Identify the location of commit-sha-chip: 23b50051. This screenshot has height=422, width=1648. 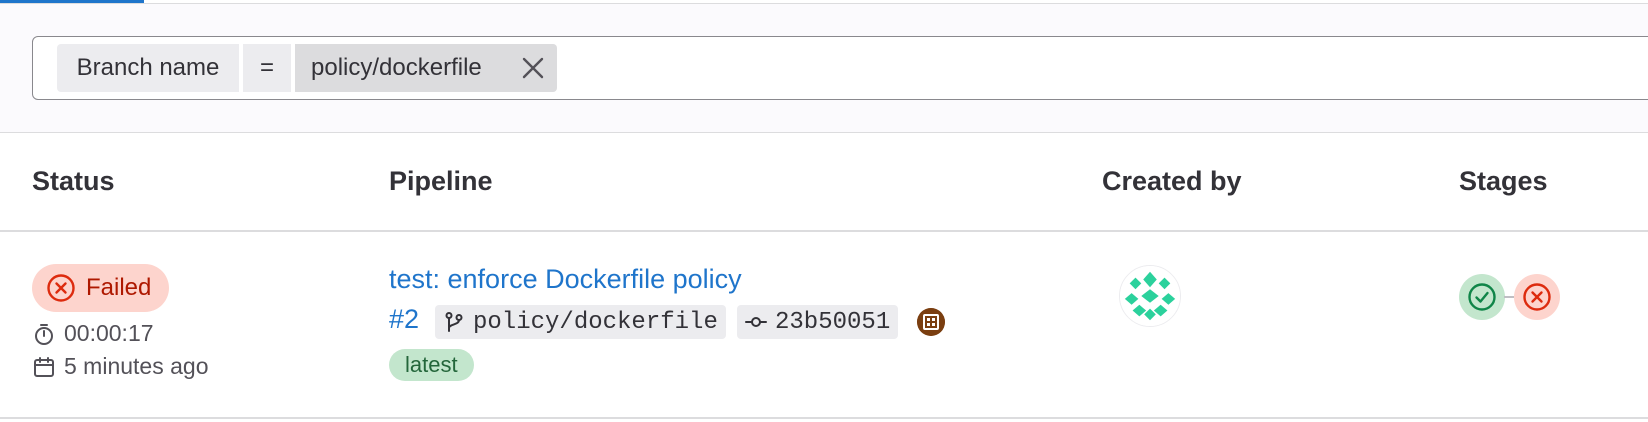
(818, 322).